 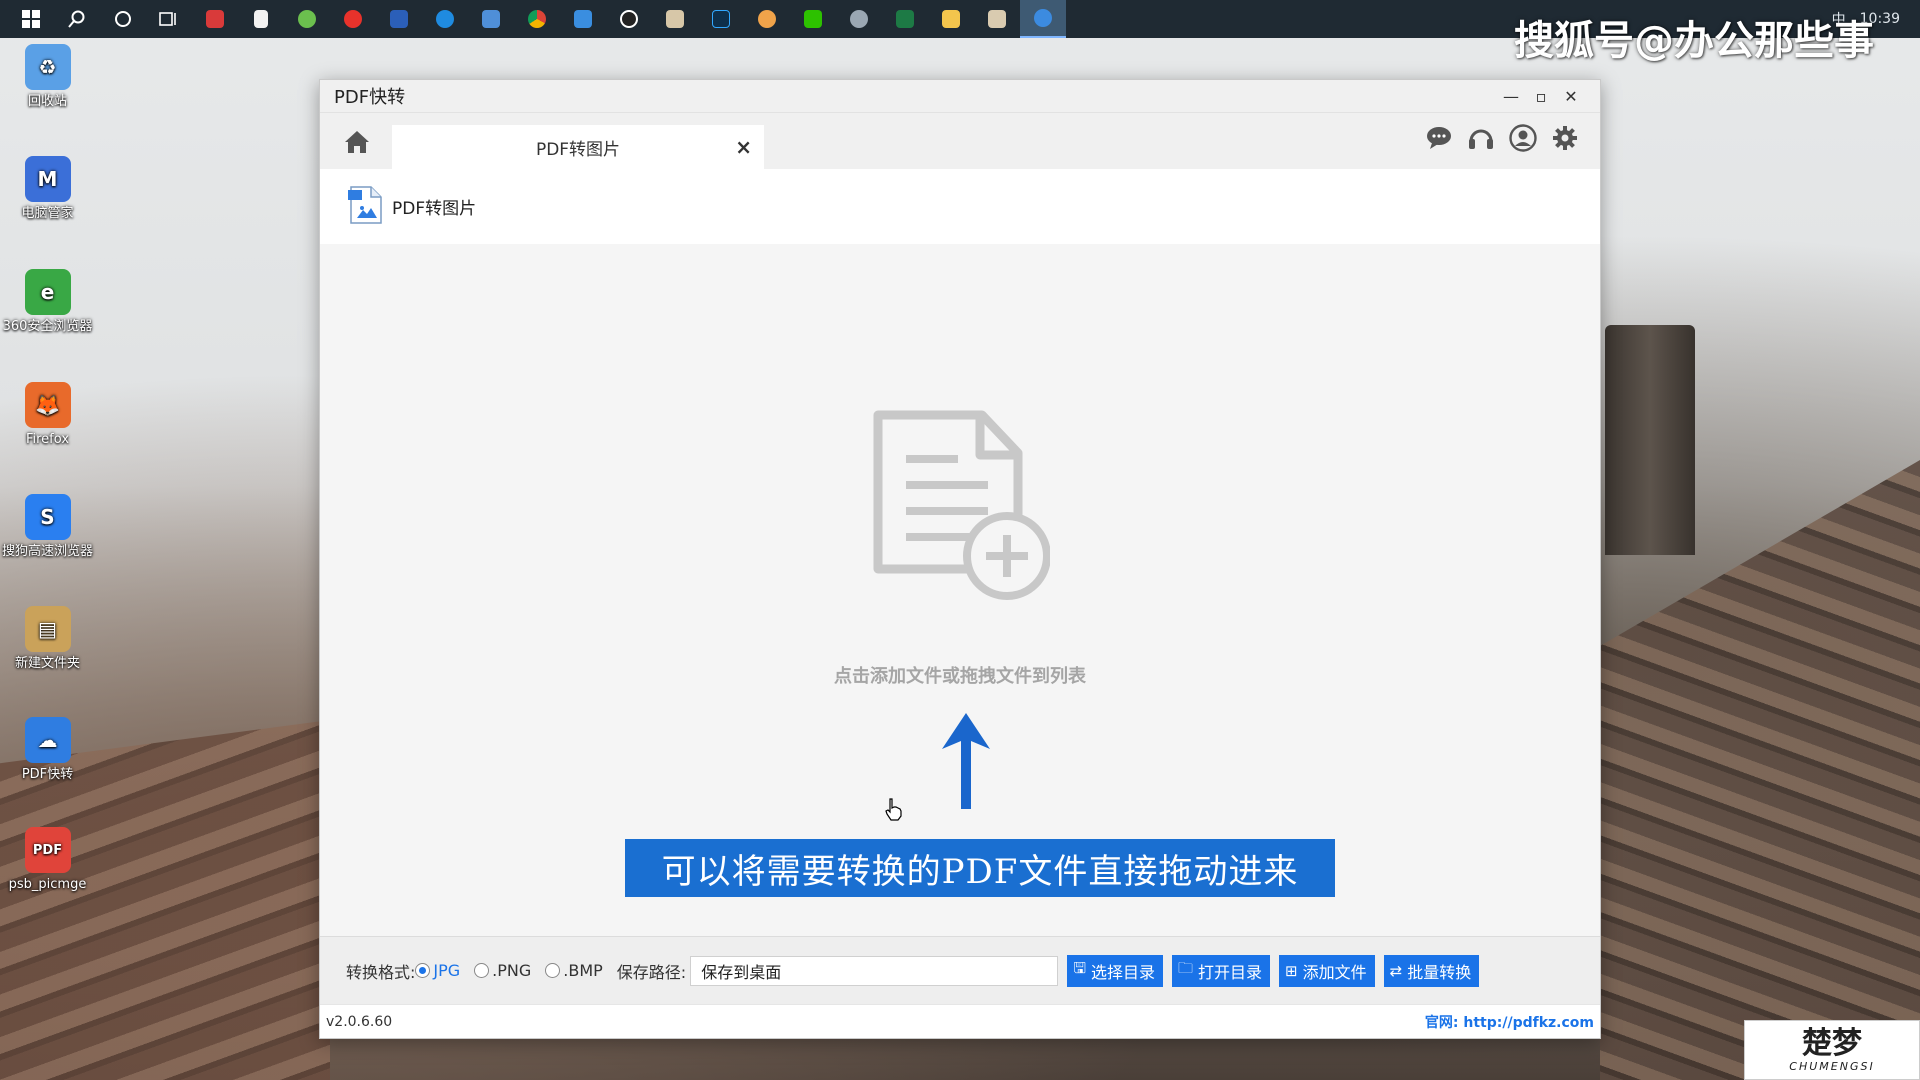 I want to click on desktop-app-icon: PDF, so click(x=47, y=850).